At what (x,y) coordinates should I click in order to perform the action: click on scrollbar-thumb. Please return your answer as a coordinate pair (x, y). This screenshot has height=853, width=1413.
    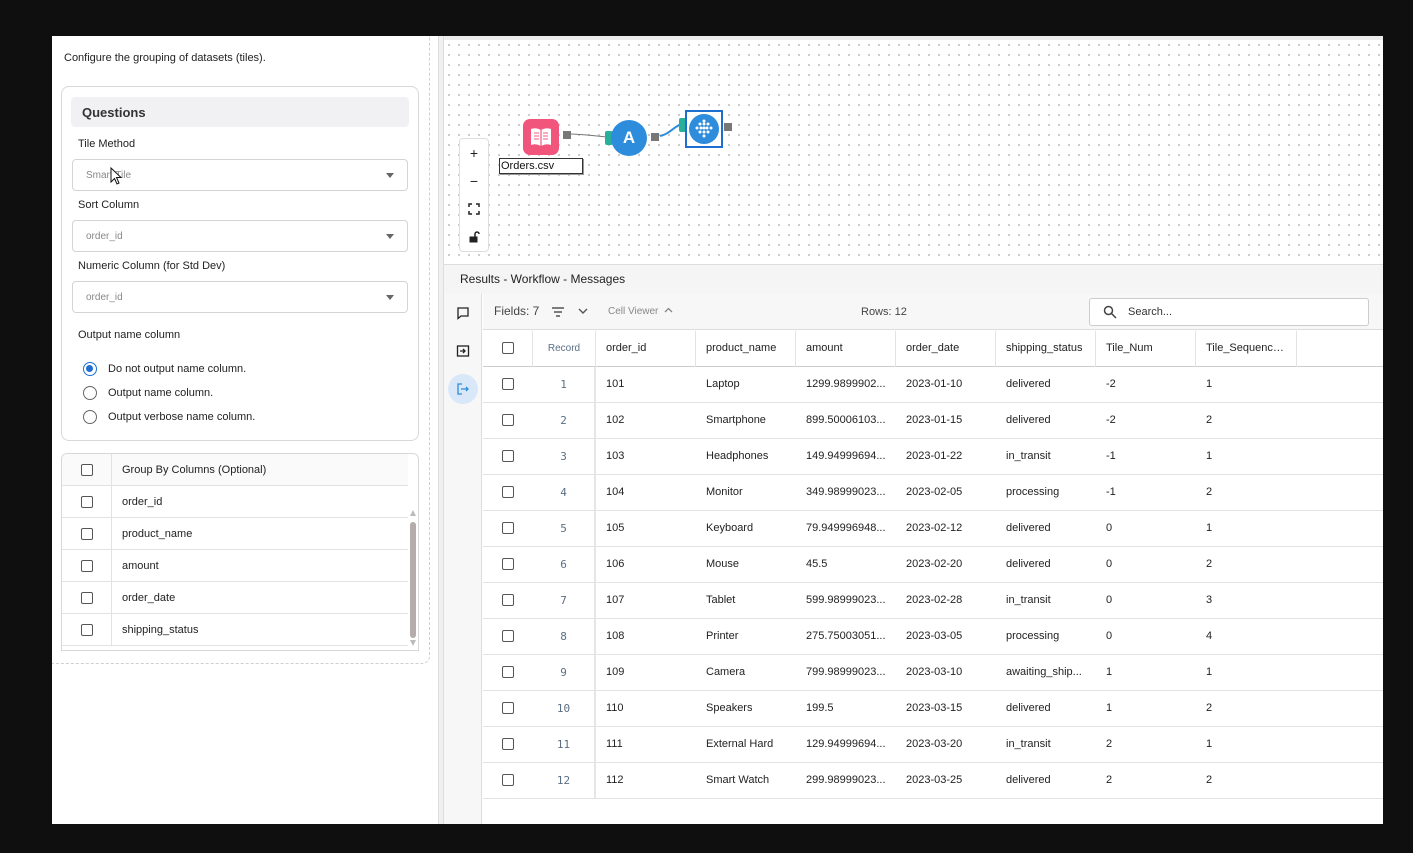
    Looking at the image, I should click on (413, 580).